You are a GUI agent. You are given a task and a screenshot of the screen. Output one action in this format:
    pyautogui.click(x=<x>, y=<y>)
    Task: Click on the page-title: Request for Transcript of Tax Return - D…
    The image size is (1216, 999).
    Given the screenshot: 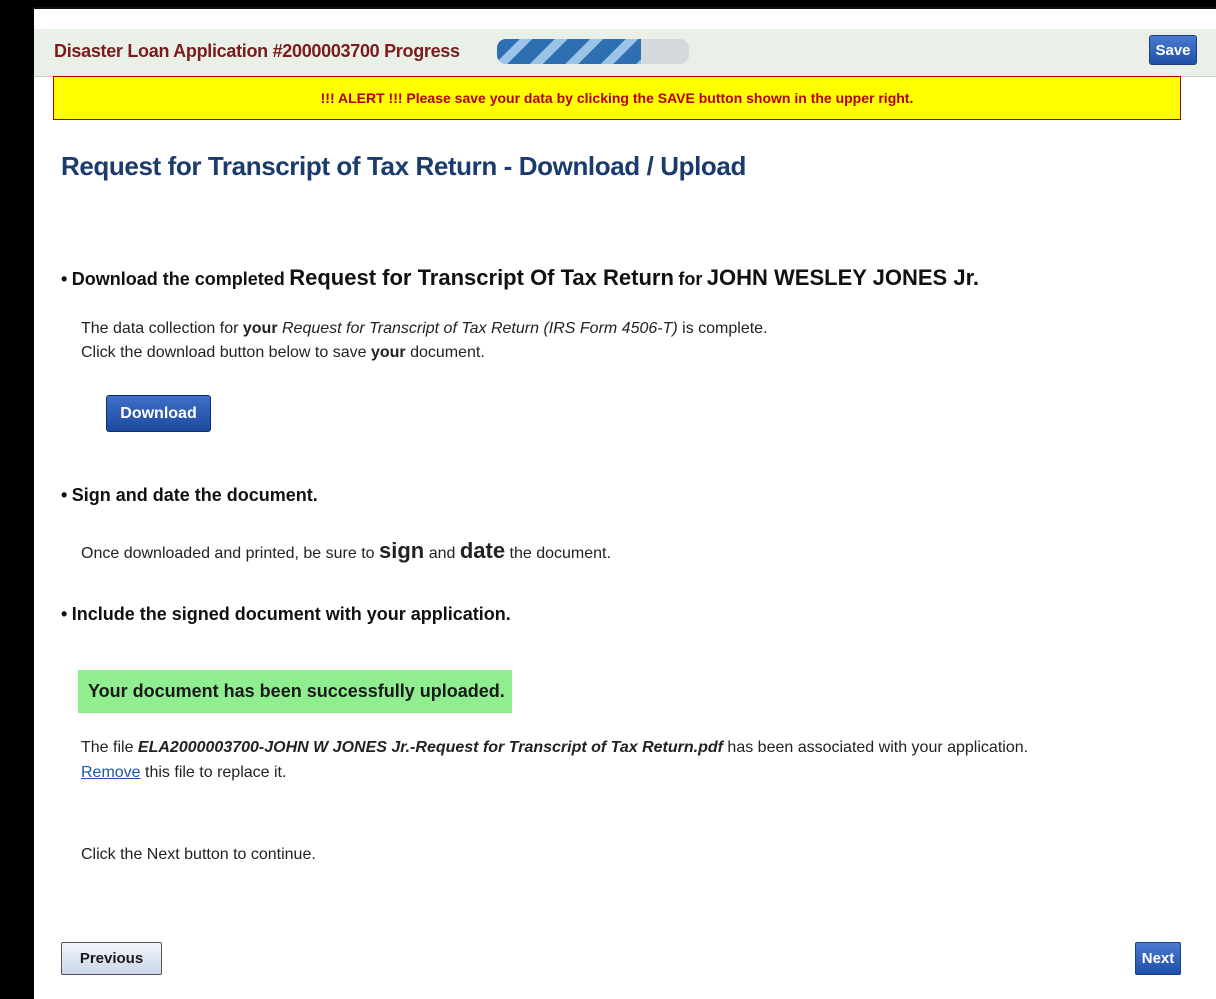 What is the action you would take?
    pyautogui.click(x=403, y=166)
    